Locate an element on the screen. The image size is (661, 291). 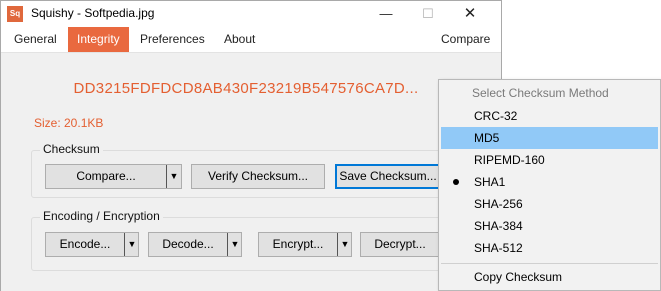
menu-item-sha512: SHA-512 is located at coordinates (549, 248).